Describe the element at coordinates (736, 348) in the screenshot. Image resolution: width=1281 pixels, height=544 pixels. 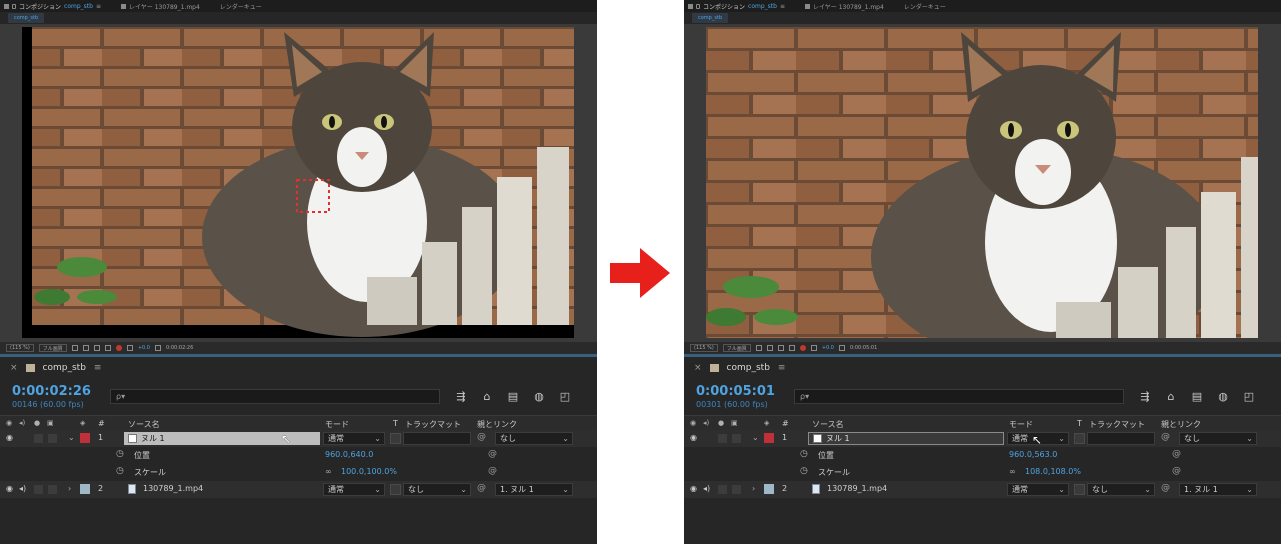
I see `resolution-dropdown: フル画質` at that location.